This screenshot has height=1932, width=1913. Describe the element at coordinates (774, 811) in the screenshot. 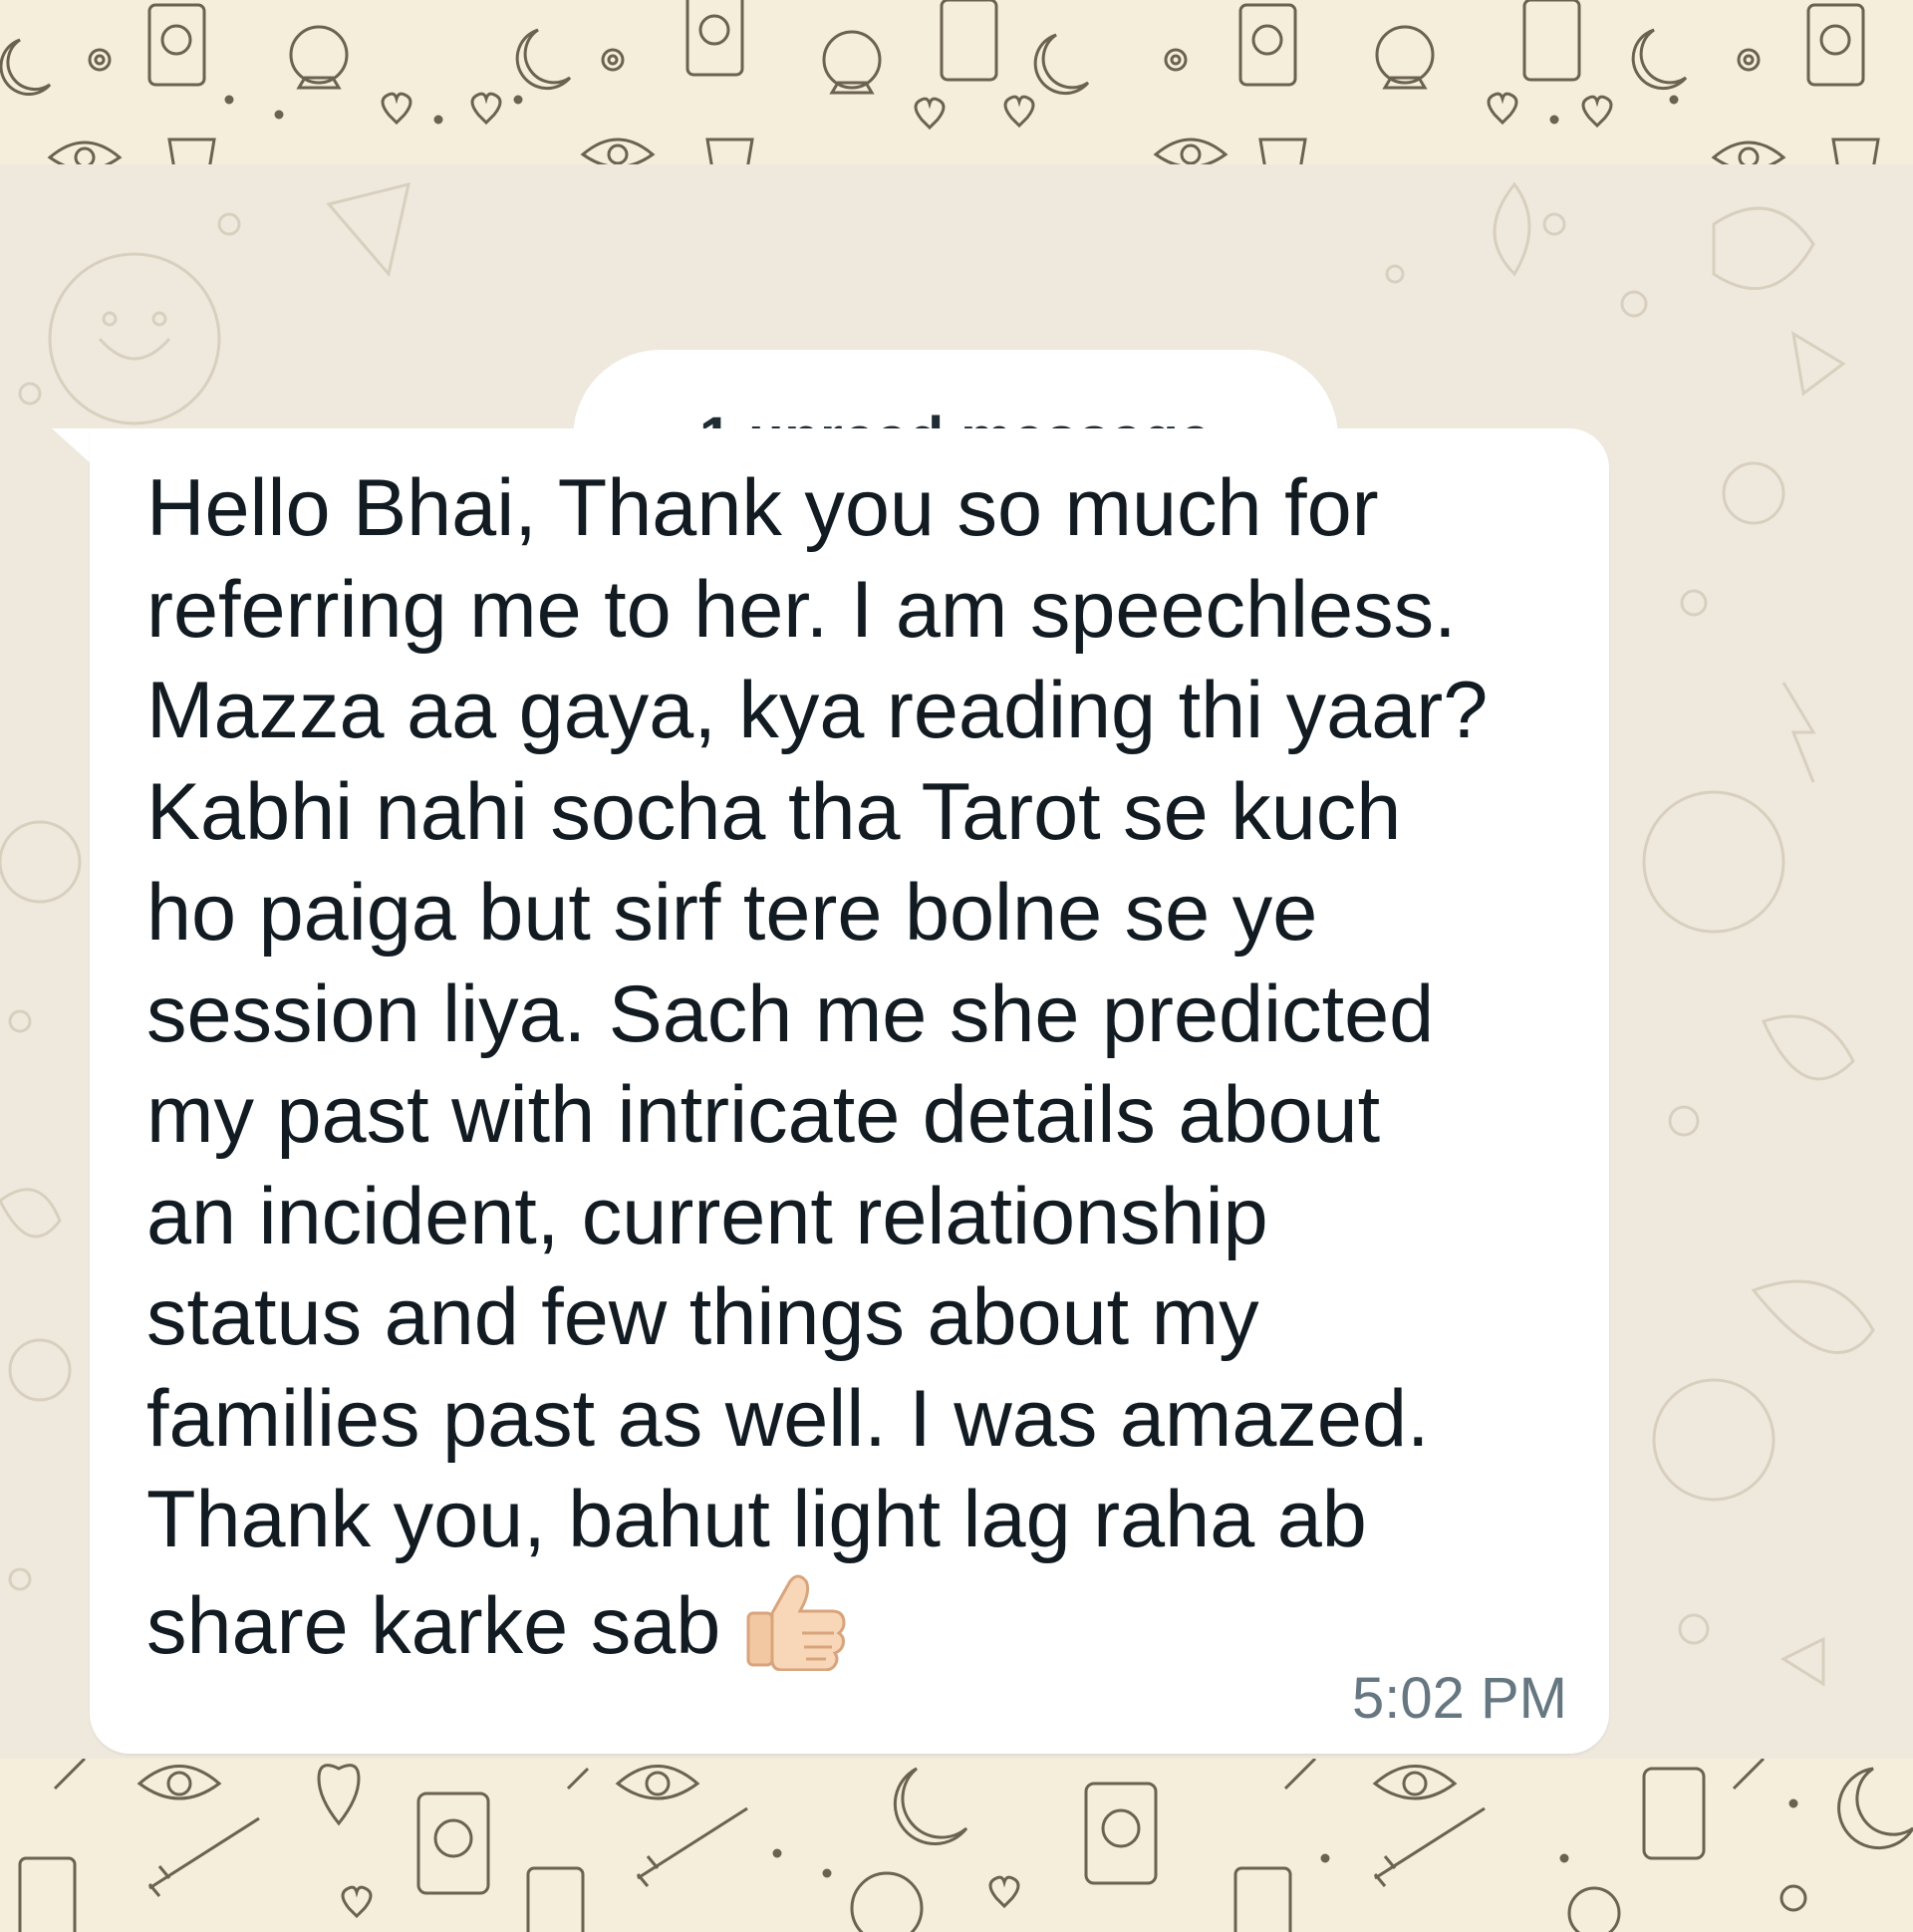

I see `message-line: Kabhi nahi socha tha Tarot se kuch` at that location.